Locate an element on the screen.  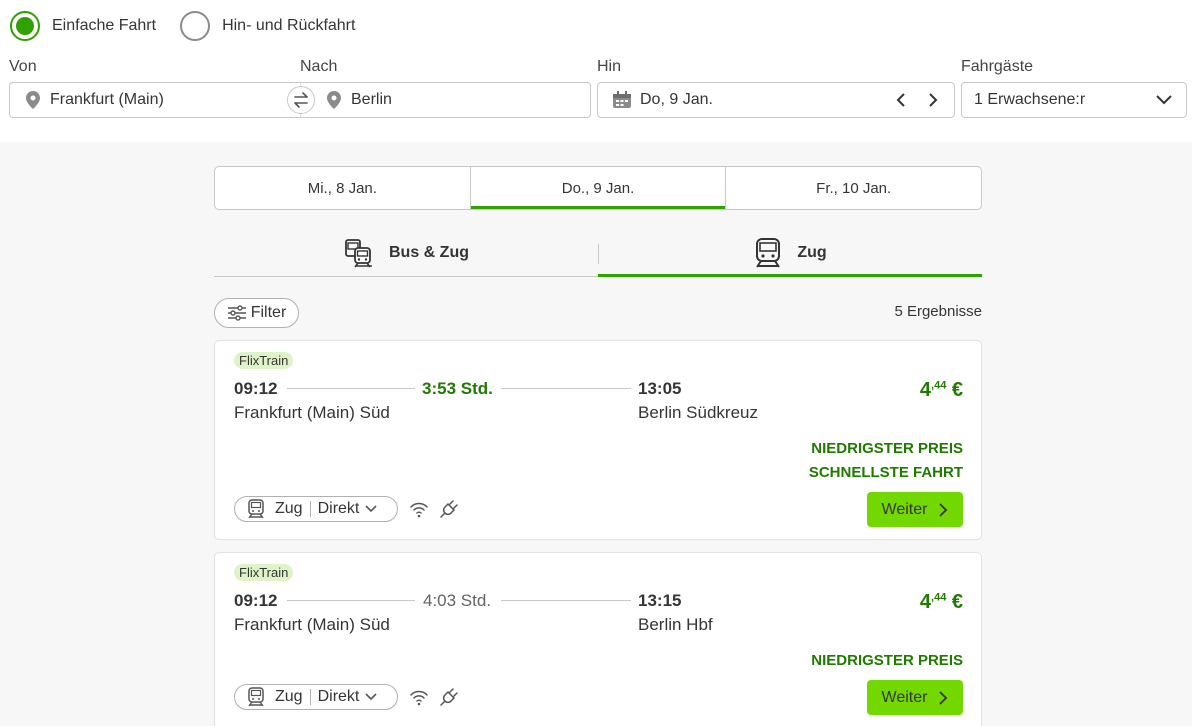
mode-tabs: Bus & Zug Zug is located at coordinates (598, 253).